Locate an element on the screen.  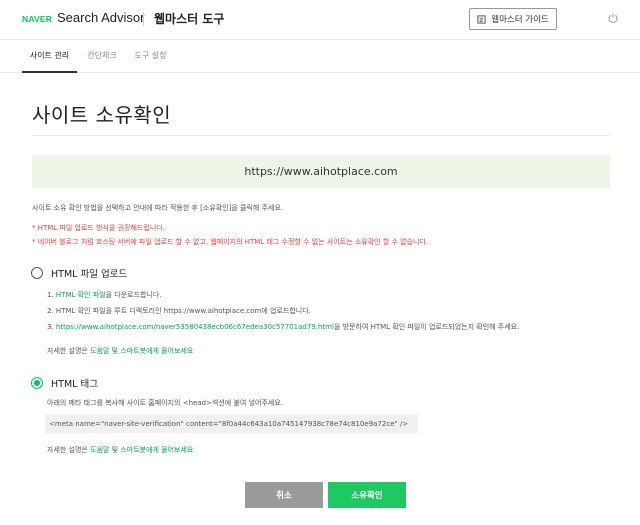
header-divider is located at coordinates (143, 19).